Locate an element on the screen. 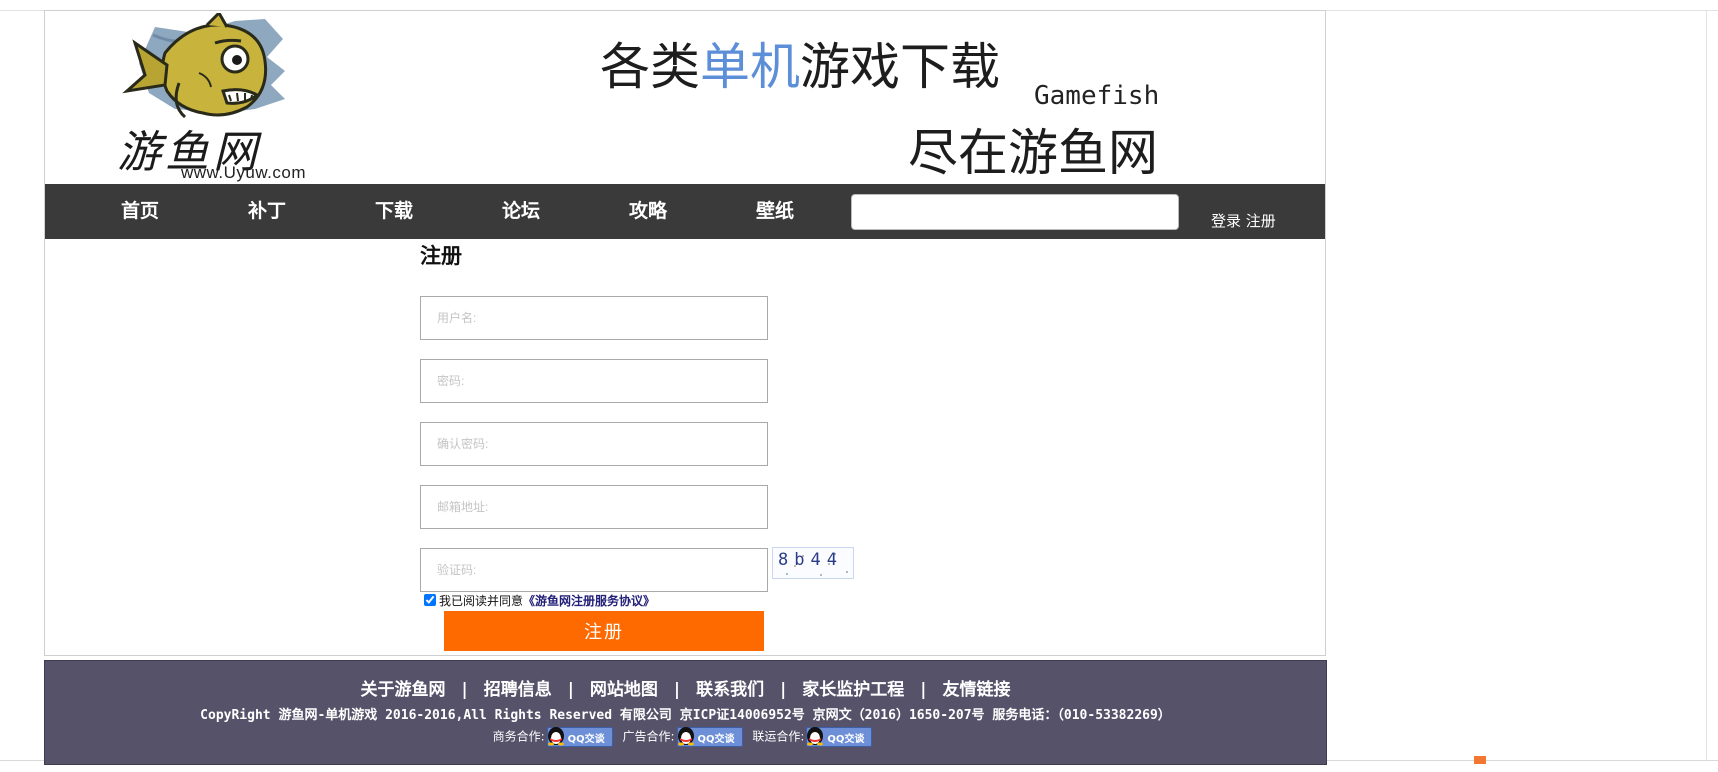 This screenshot has height=772, width=1718. service-agreement-link: 《游鱼网注册服务协议》 is located at coordinates (589, 601).